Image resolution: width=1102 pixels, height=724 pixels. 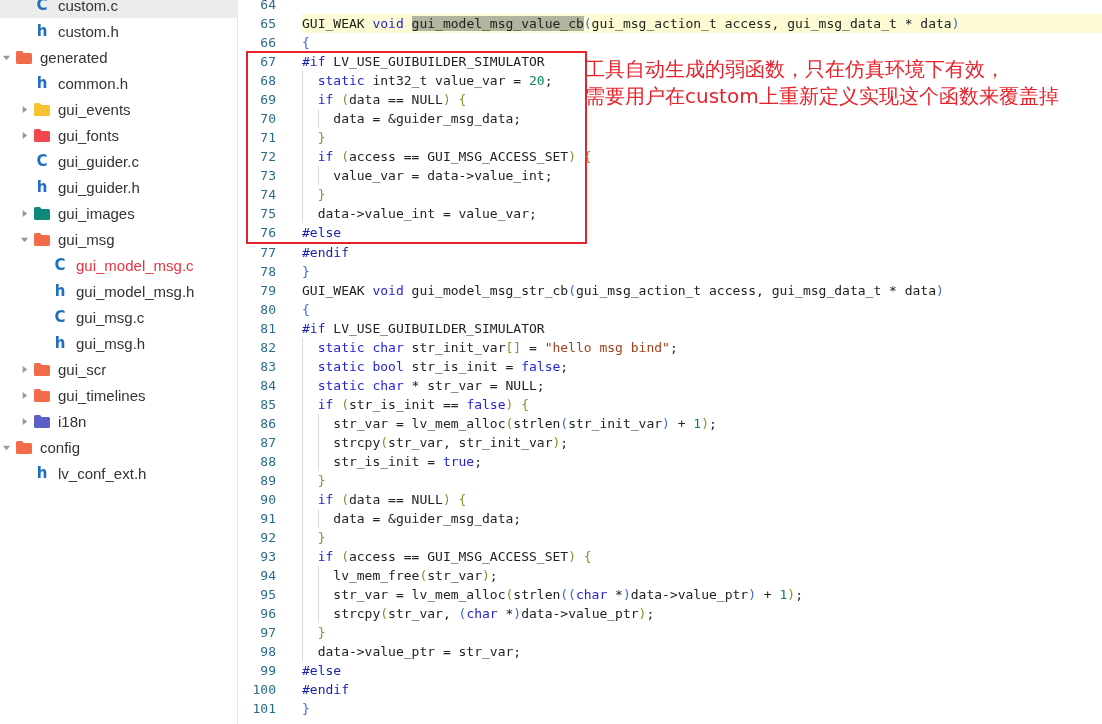 What do you see at coordinates (118, 447) in the screenshot?
I see `folder-item: config` at bounding box center [118, 447].